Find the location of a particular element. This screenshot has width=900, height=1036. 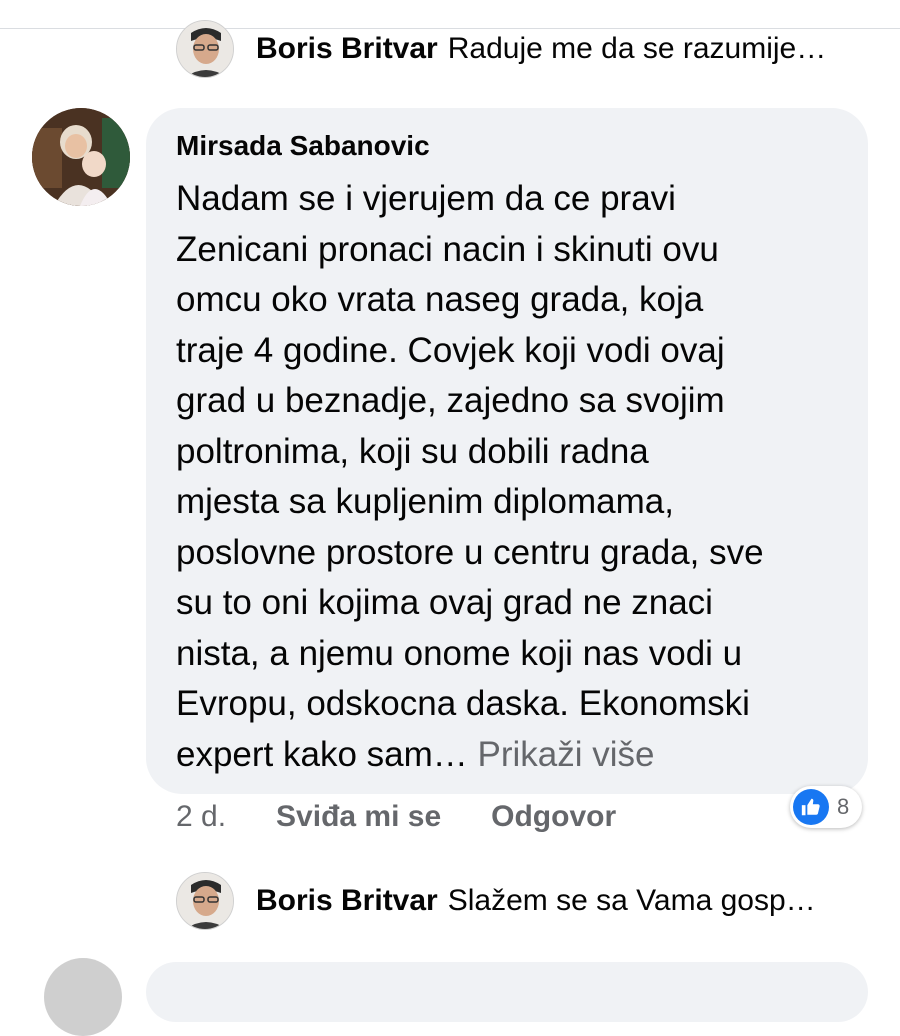

reply-button: Odgovor is located at coordinates (553, 817).